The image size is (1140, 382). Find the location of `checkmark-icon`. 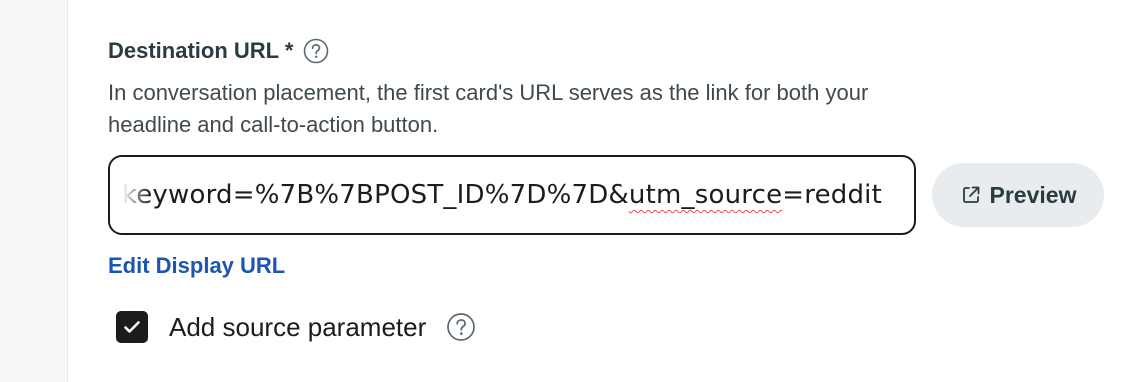

checkmark-icon is located at coordinates (132, 327).